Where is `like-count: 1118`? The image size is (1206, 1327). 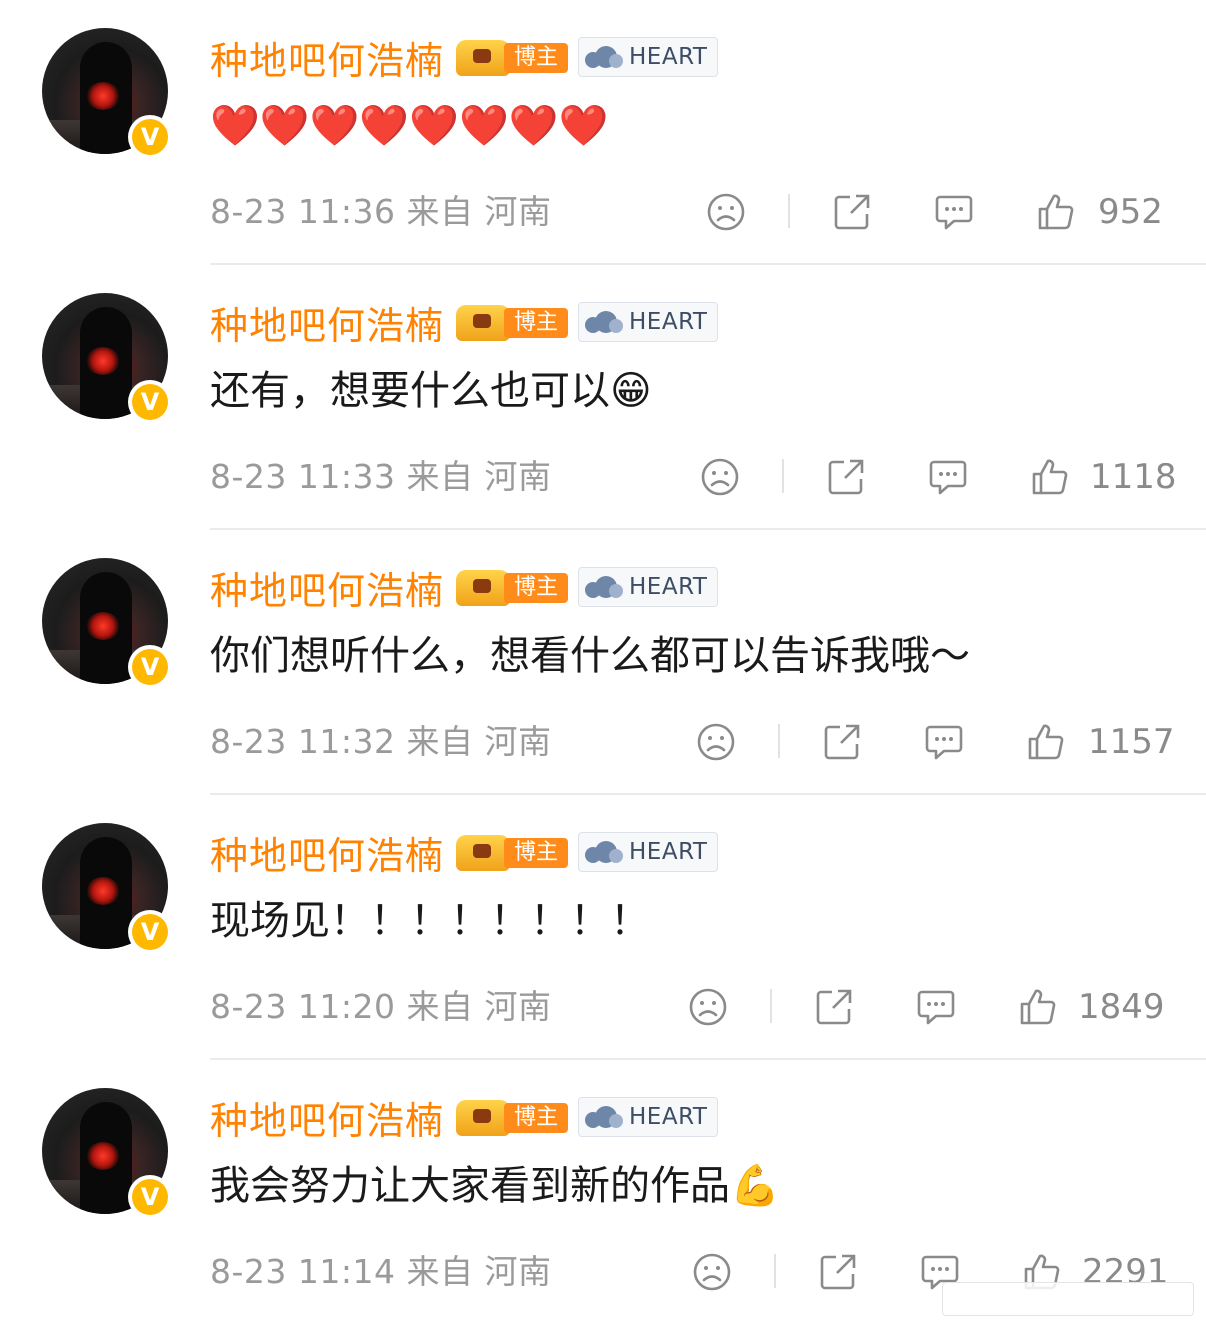
like-count: 1118 is located at coordinates (1133, 477).